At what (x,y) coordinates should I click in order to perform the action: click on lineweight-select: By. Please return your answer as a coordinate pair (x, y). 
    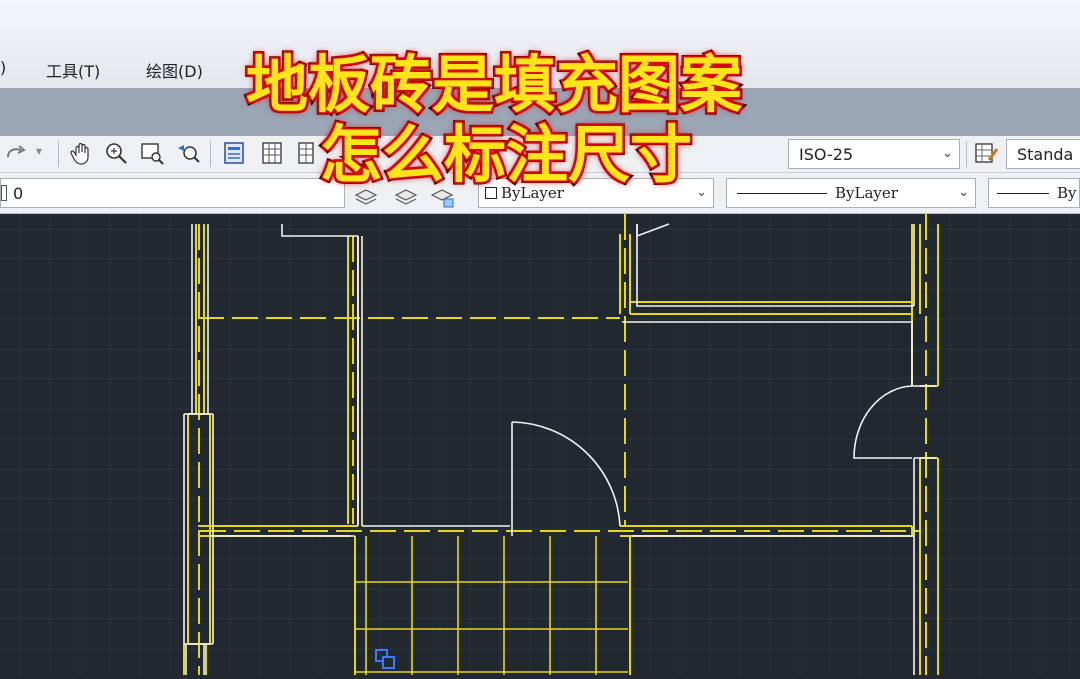
    Looking at the image, I should click on (1034, 193).